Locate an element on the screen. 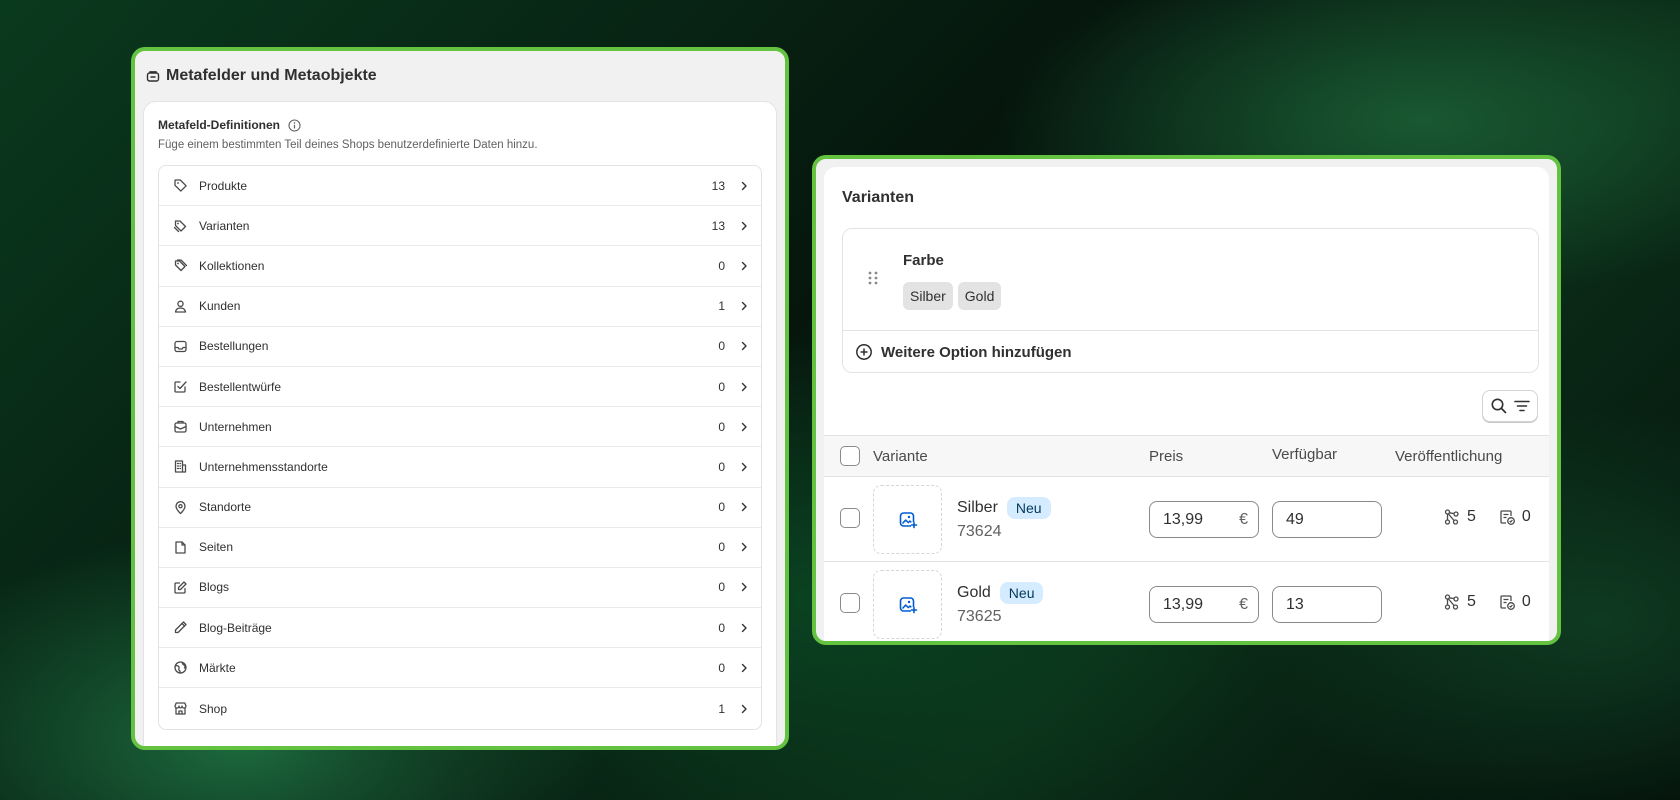 This screenshot has height=800, width=1680. metafield-row: Kunden 1 is located at coordinates (460, 307).